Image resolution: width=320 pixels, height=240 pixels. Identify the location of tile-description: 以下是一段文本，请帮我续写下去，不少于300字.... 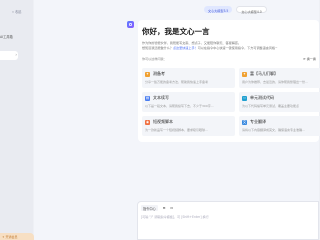
(179, 106).